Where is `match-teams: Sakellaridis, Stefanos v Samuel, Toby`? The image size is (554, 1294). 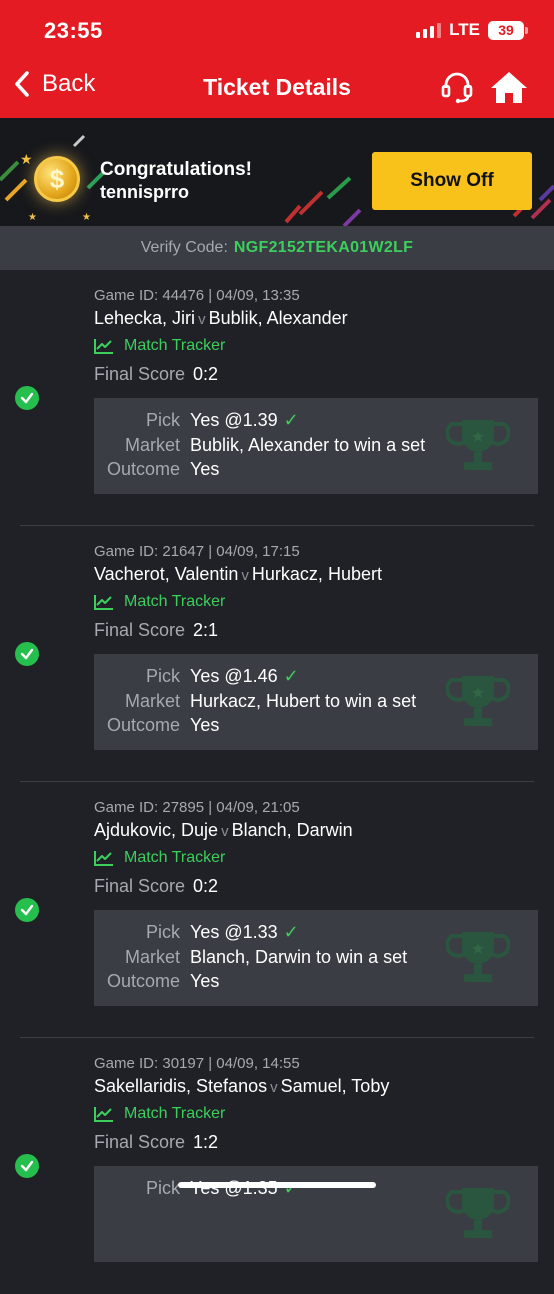
match-teams: Sakellaridis, Stefanos v Samuel, Toby is located at coordinates (241, 1086).